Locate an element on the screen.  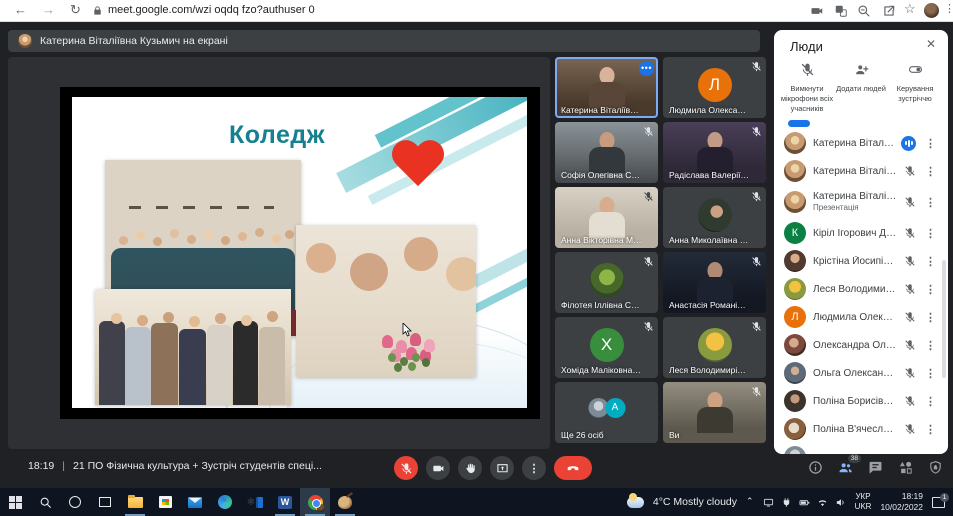
browser-menu-icon: ⋮ is located at coordinates (948, 8).